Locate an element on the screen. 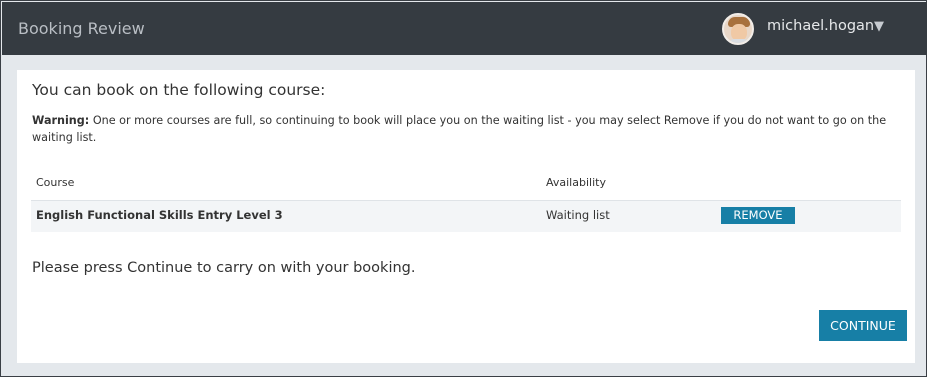  user-avatar-icon is located at coordinates (738, 29).